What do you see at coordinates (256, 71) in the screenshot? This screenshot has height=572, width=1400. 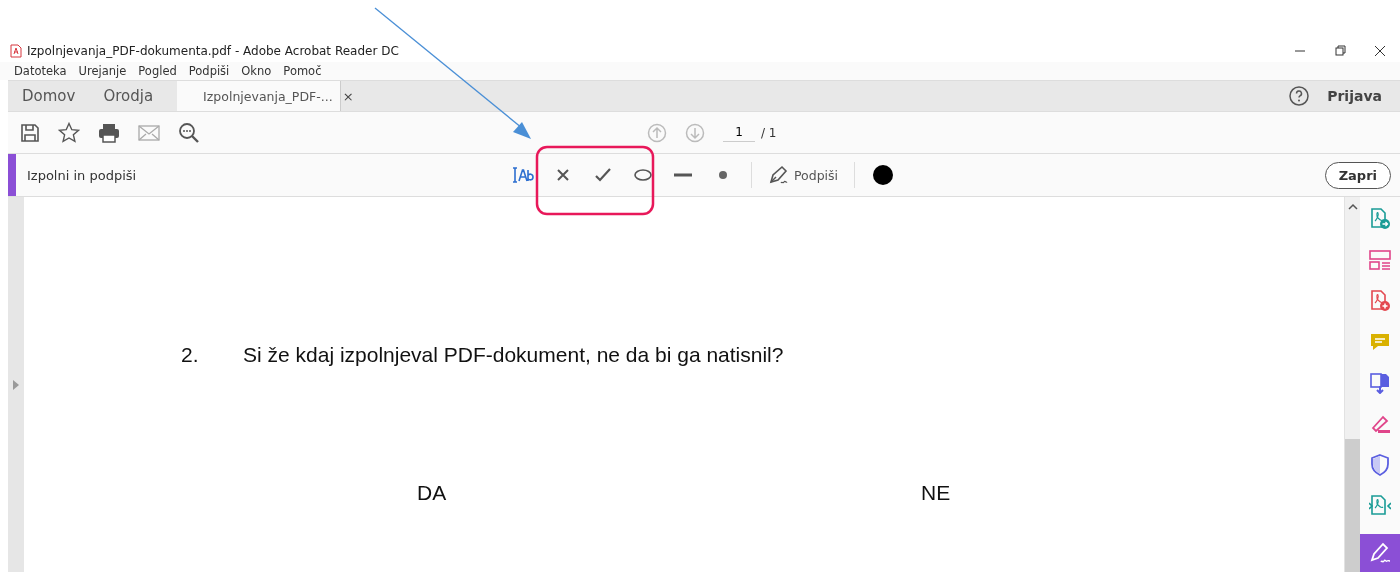 I see `menu-item: Okno` at bounding box center [256, 71].